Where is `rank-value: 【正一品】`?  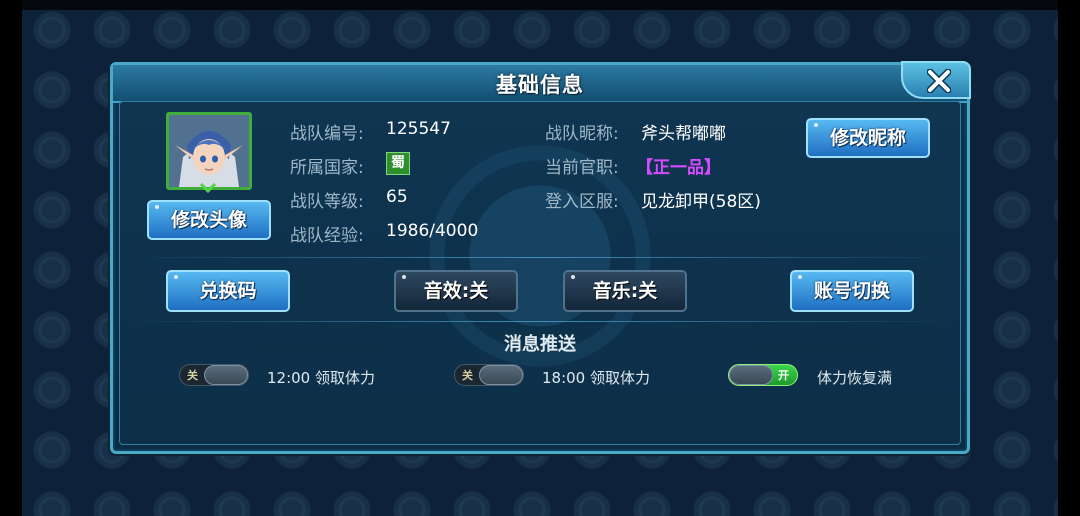 rank-value: 【正一品】 is located at coordinates (678, 168).